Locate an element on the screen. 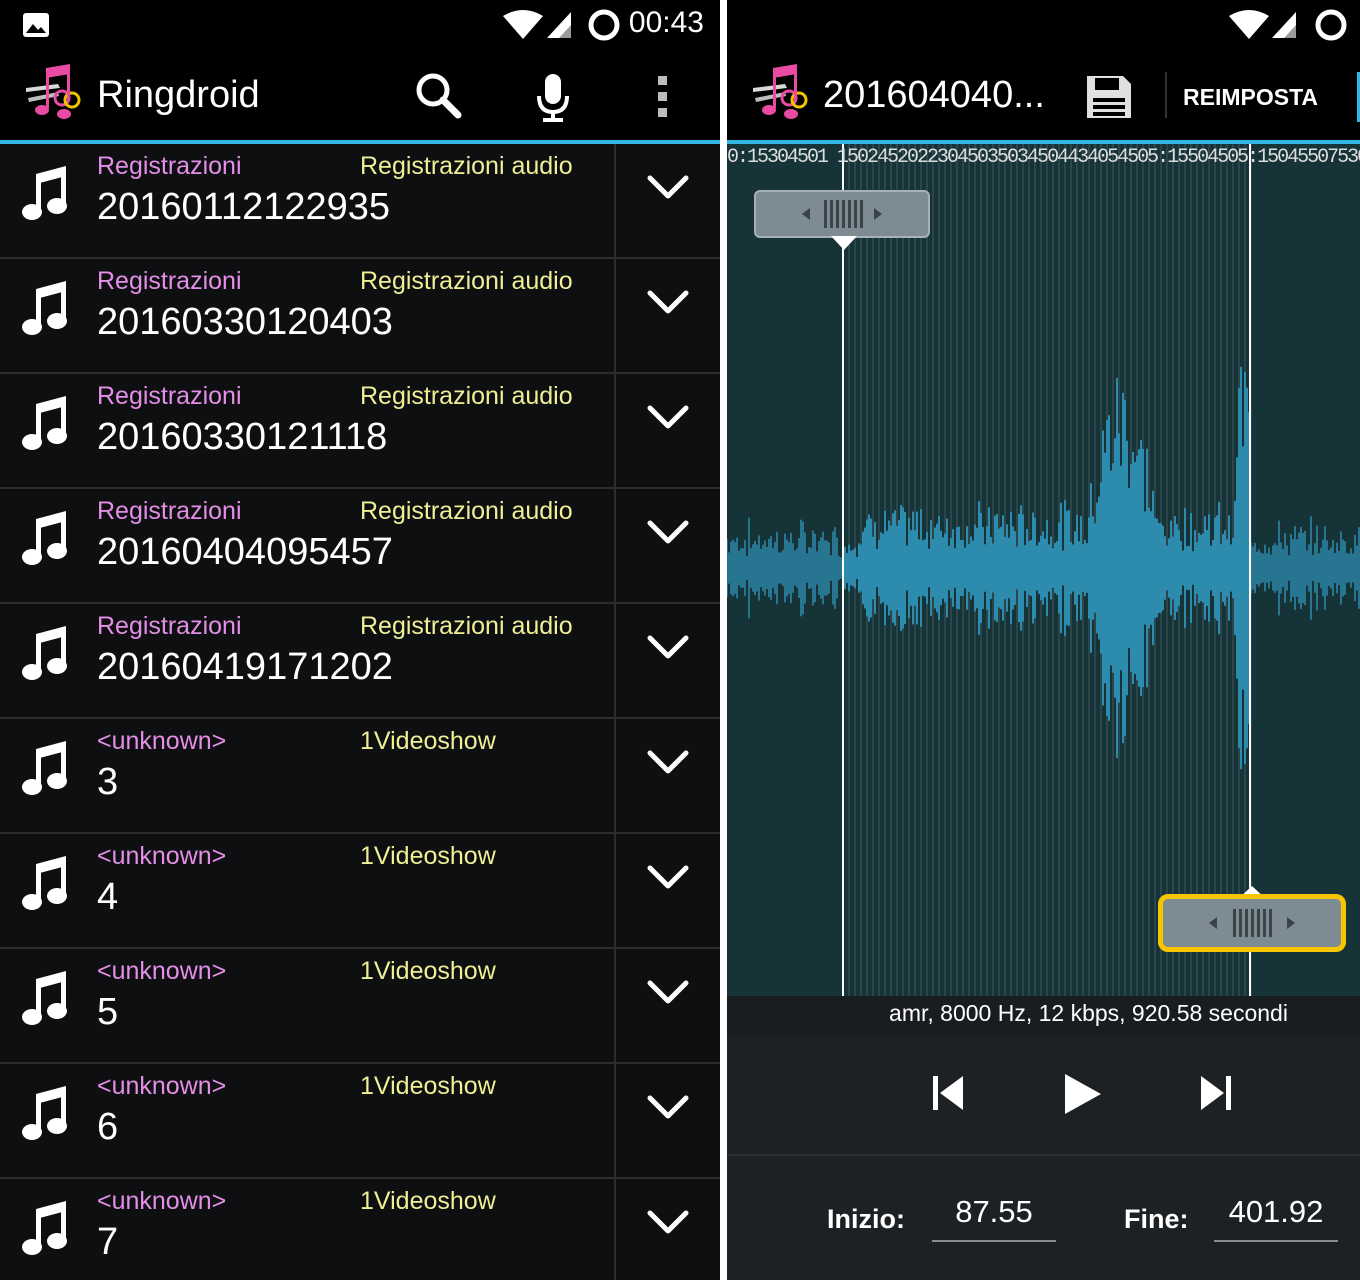  end-time-field: 401.92 is located at coordinates (1276, 1218).